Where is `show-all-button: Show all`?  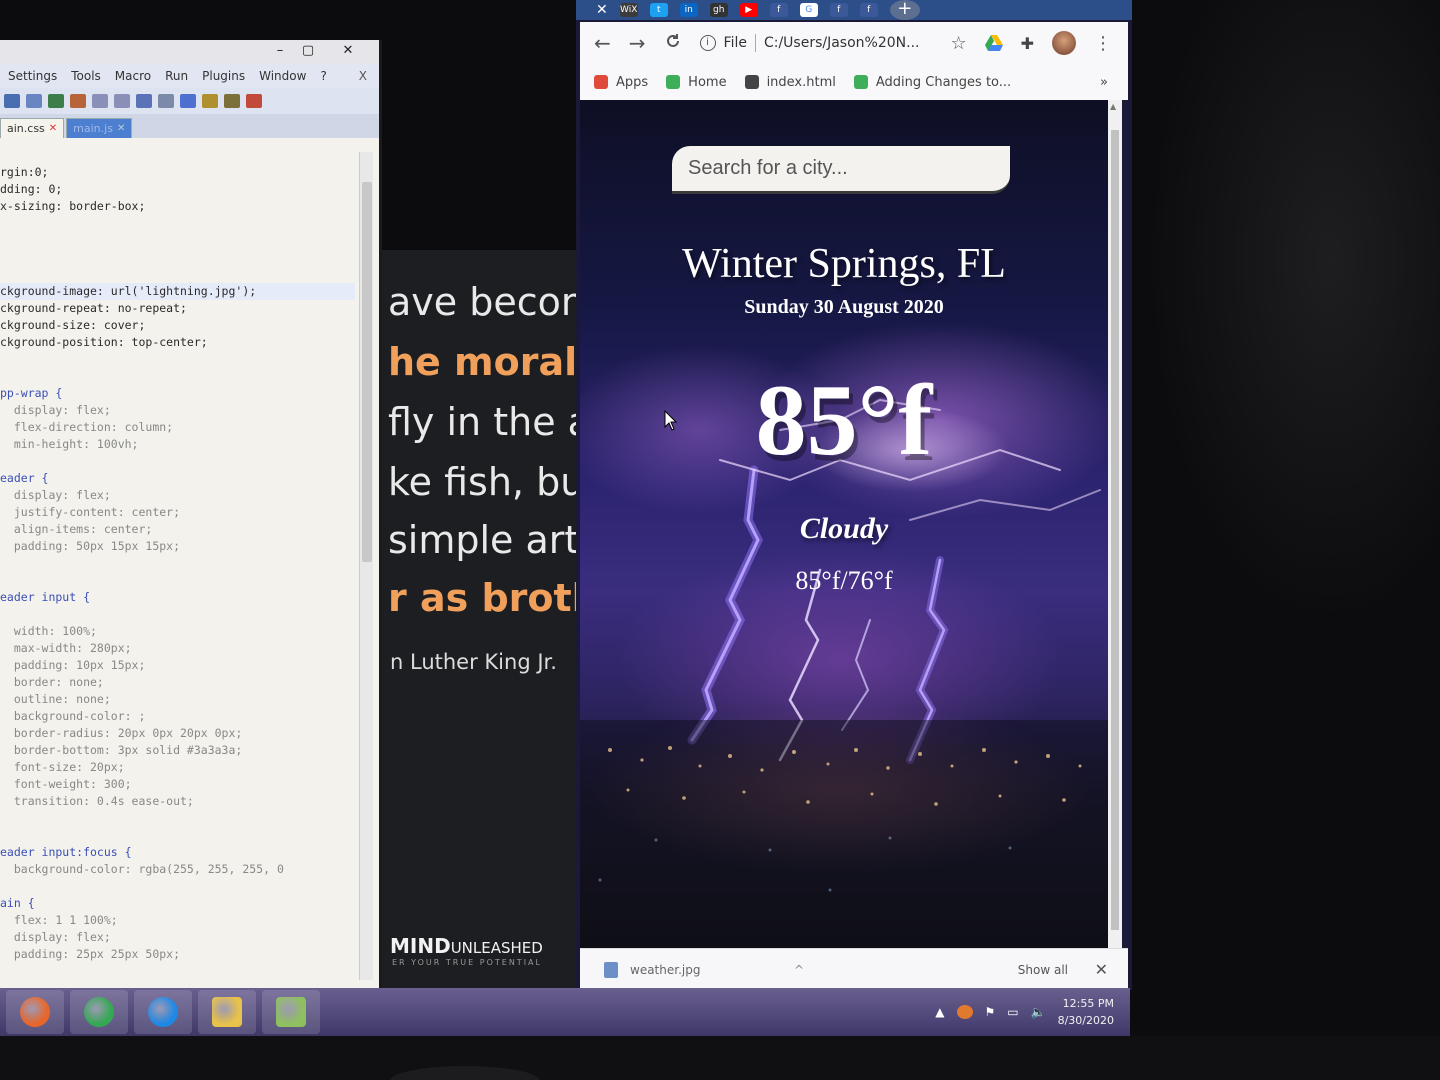
show-all-button: Show all is located at coordinates (1043, 970).